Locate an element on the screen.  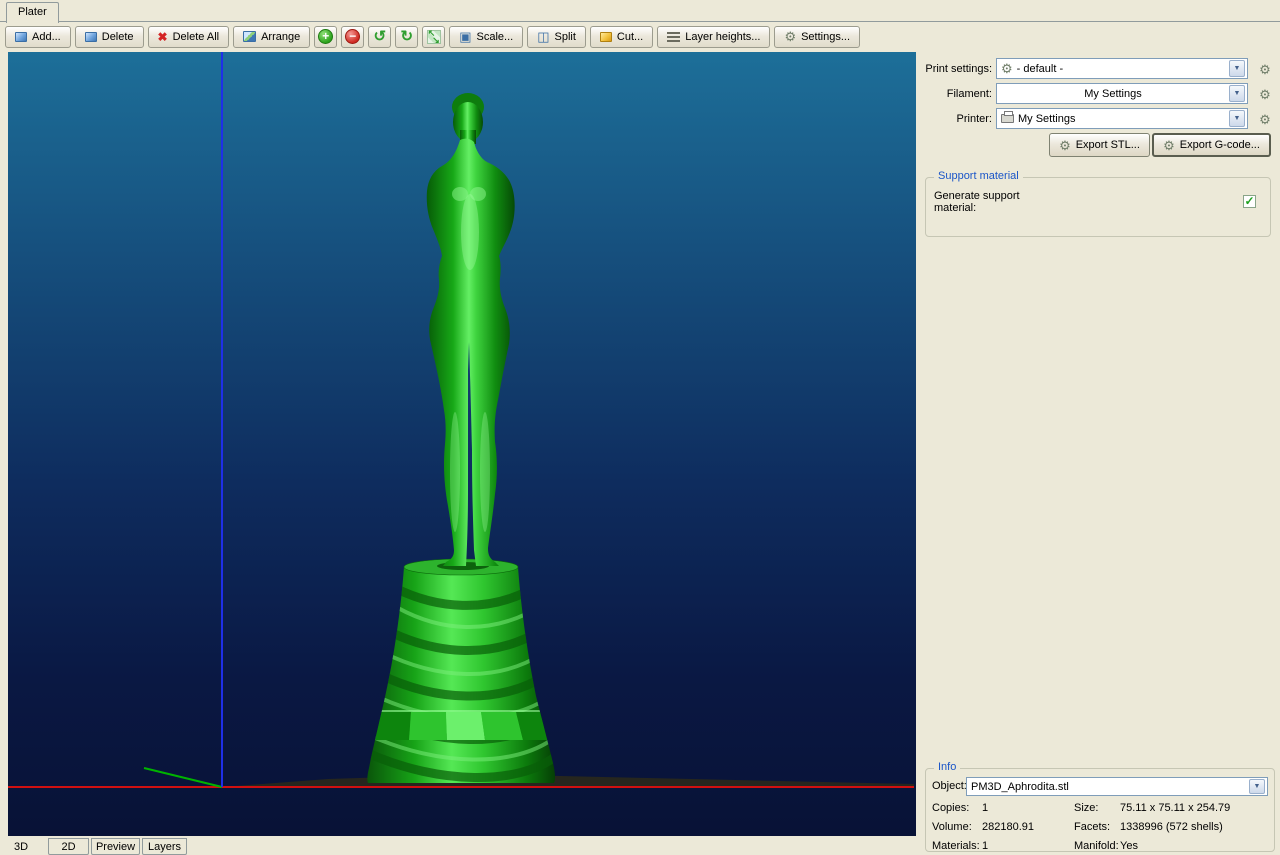
more-copies-button: + is located at coordinates (326, 36).